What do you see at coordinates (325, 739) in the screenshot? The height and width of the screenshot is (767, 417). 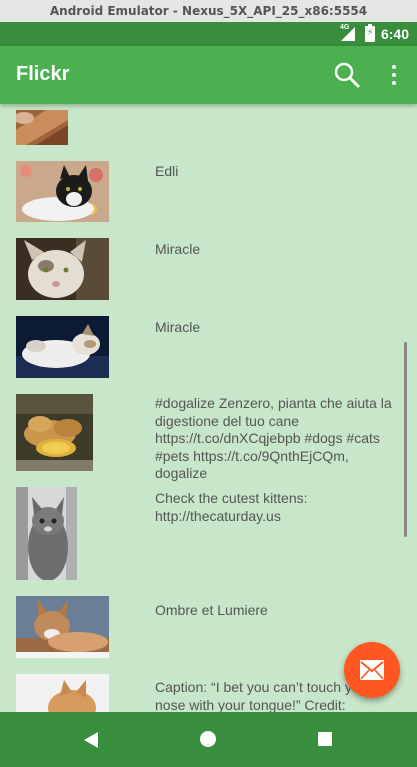 I see `recents-icon` at bounding box center [325, 739].